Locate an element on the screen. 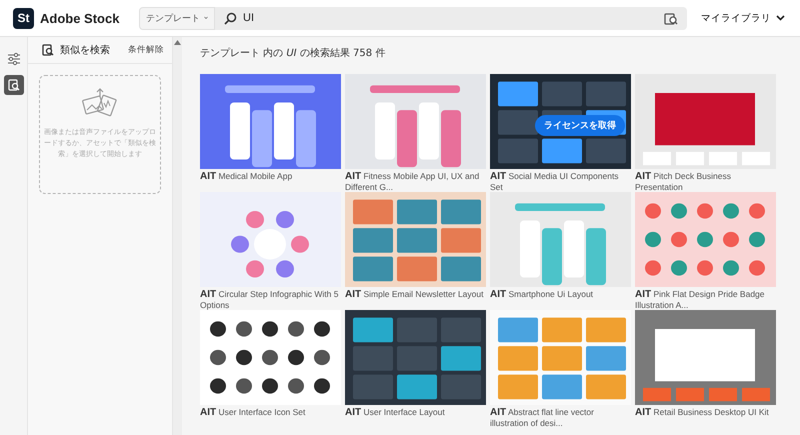 The image size is (800, 435). search-field: UI is located at coordinates (451, 18).